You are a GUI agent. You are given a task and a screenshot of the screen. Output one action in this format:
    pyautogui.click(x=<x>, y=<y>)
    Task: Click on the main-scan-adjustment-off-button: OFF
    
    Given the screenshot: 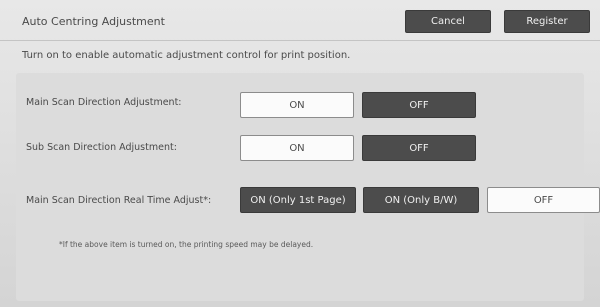 What is the action you would take?
    pyautogui.click(x=419, y=105)
    